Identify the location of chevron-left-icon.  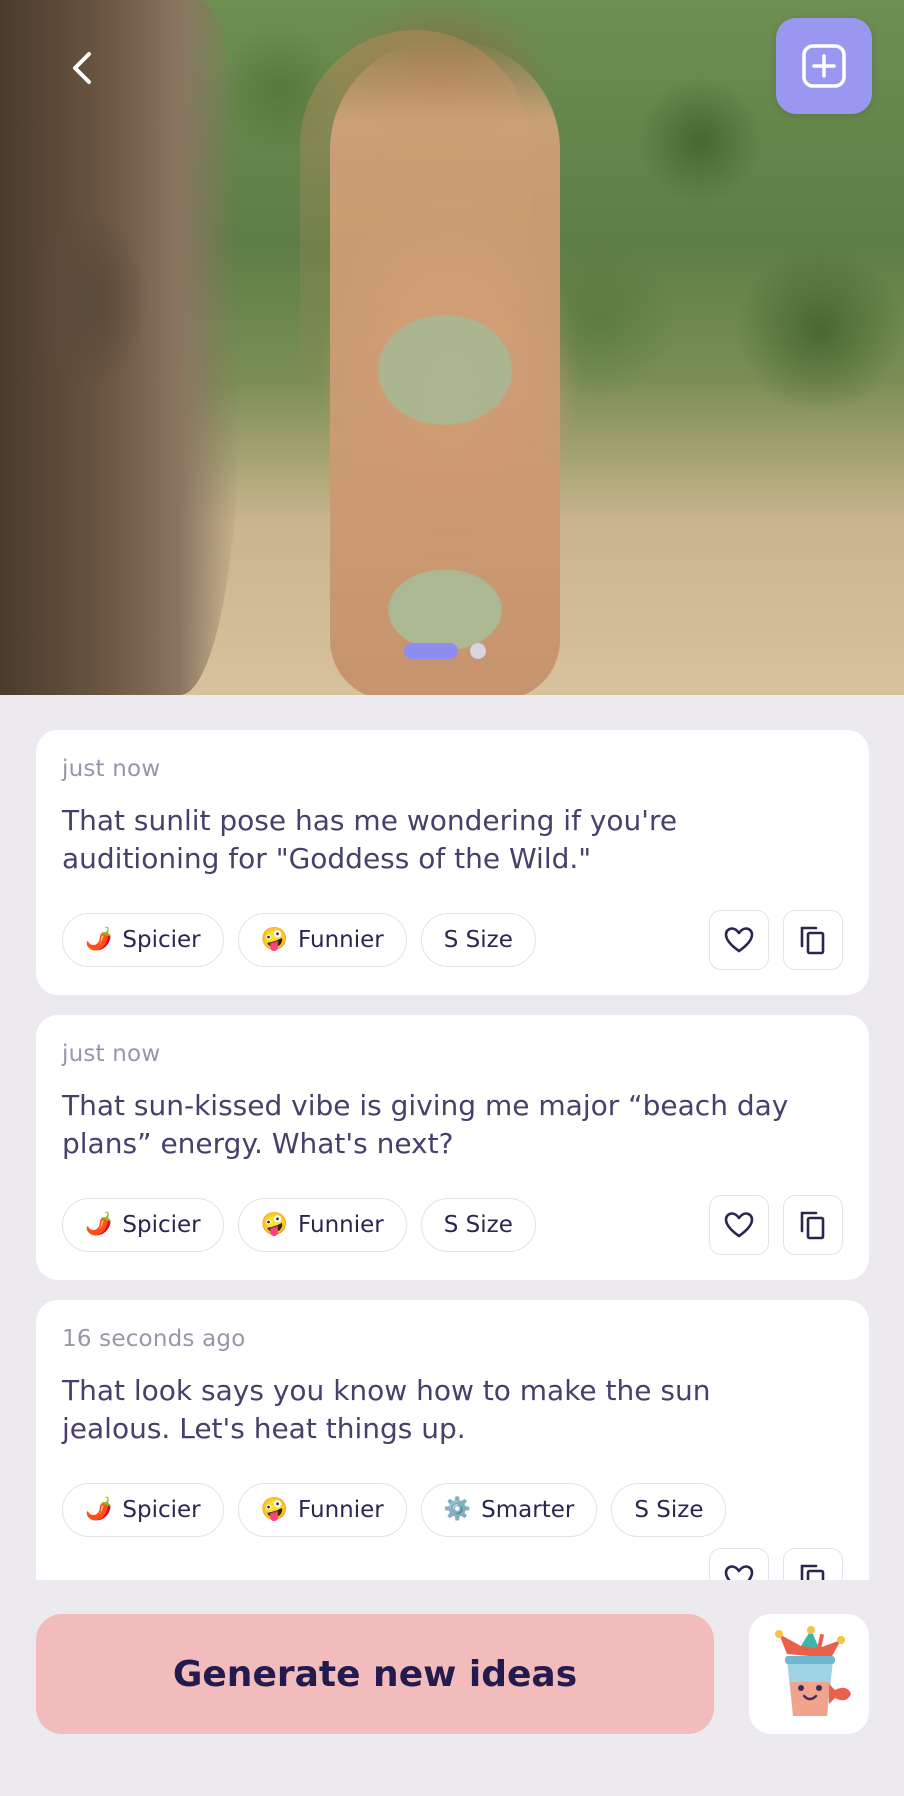
(82, 68).